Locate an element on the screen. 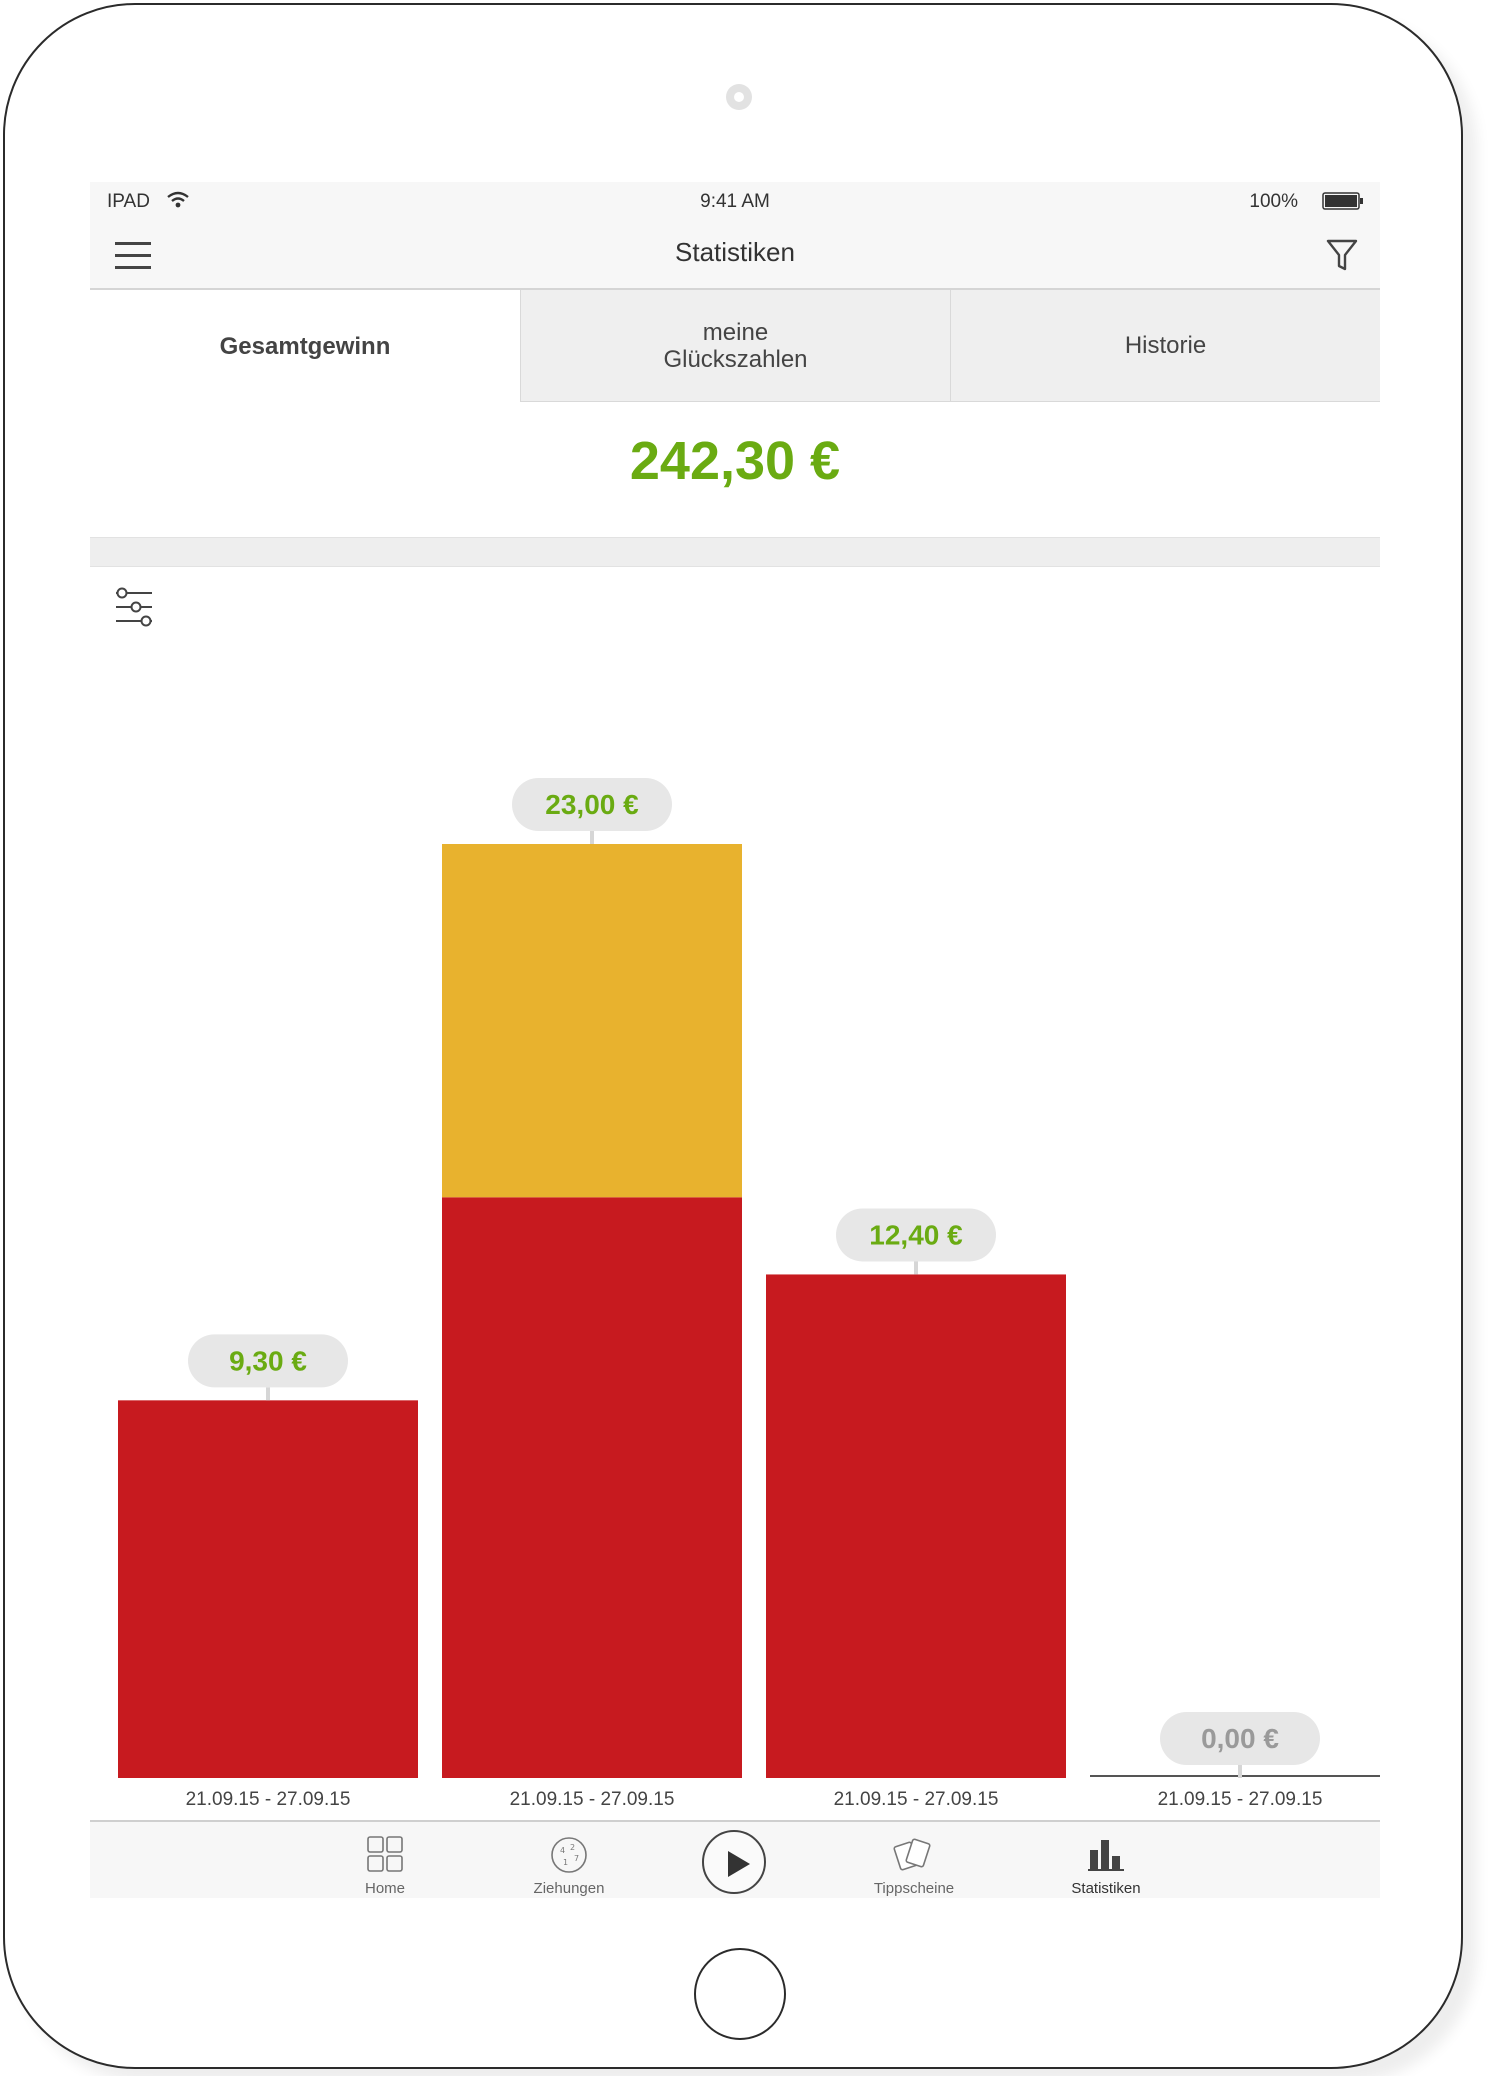 This screenshot has width=1496, height=2076. home-button is located at coordinates (740, 1994).